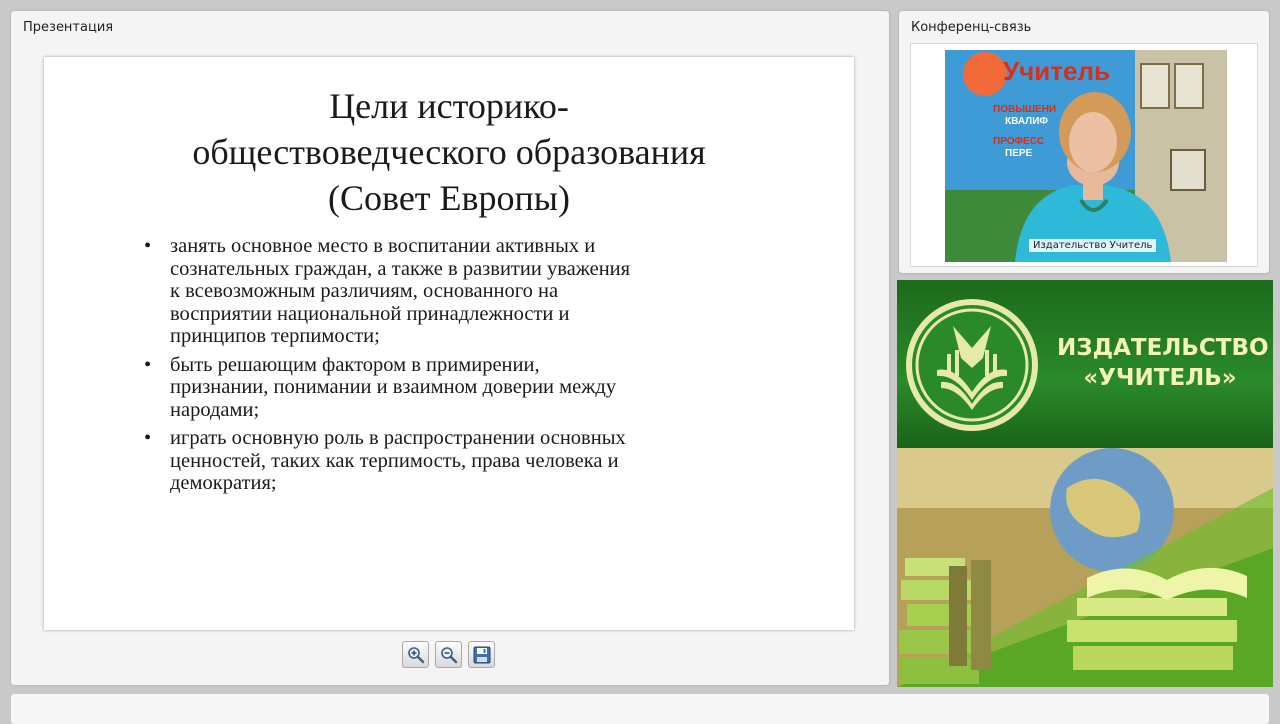  What do you see at coordinates (1026, 121) in the screenshot?
I see `backdrop-text: КВАЛИФ` at bounding box center [1026, 121].